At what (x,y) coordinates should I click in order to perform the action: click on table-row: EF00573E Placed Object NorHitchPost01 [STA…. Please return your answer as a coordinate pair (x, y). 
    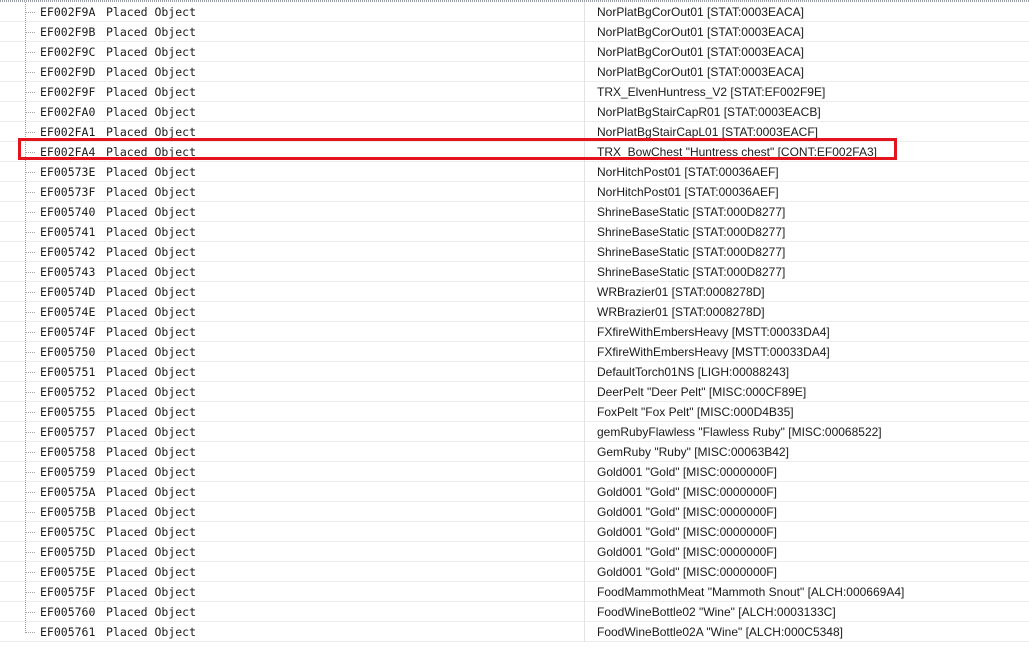
    Looking at the image, I should click on (514, 172).